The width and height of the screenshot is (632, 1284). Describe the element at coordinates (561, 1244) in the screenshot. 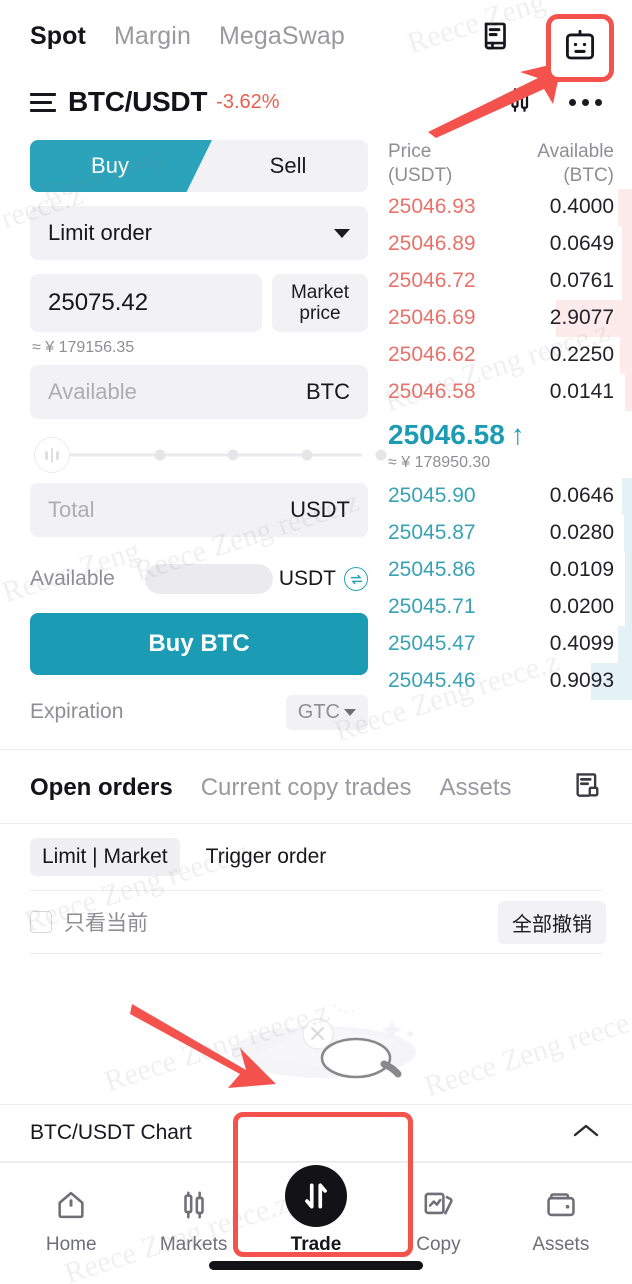

I see `nav-assets-label: Assets` at that location.